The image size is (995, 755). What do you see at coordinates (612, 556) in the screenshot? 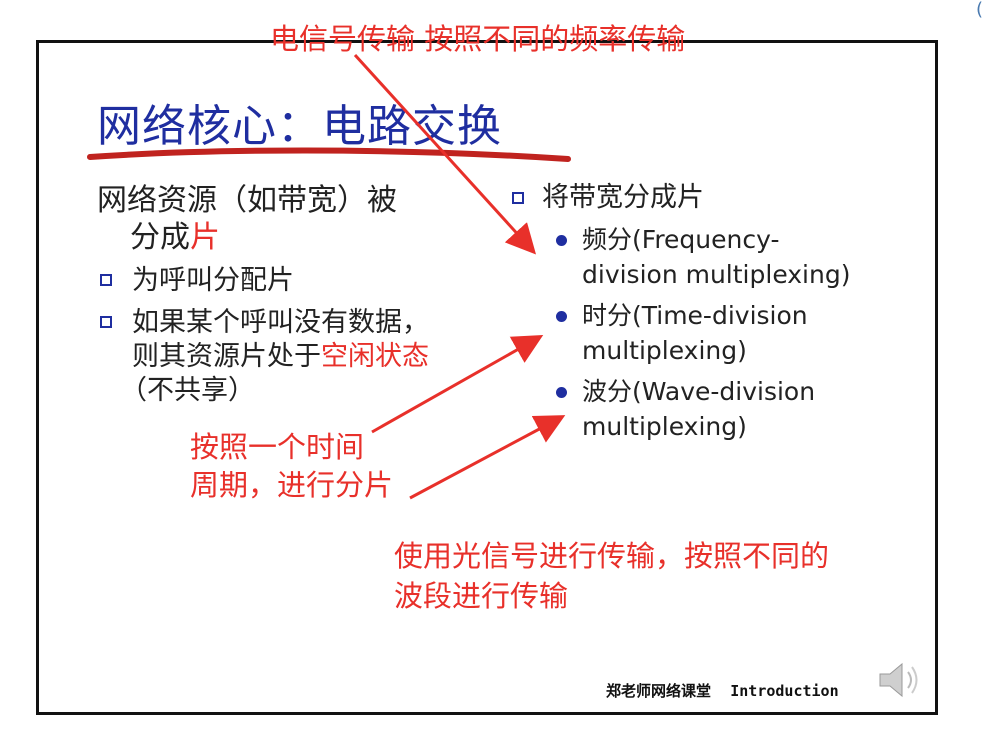
I see `annotation-wave-line-1: 使用光信号进行传输，按照不同的` at bounding box center [612, 556].